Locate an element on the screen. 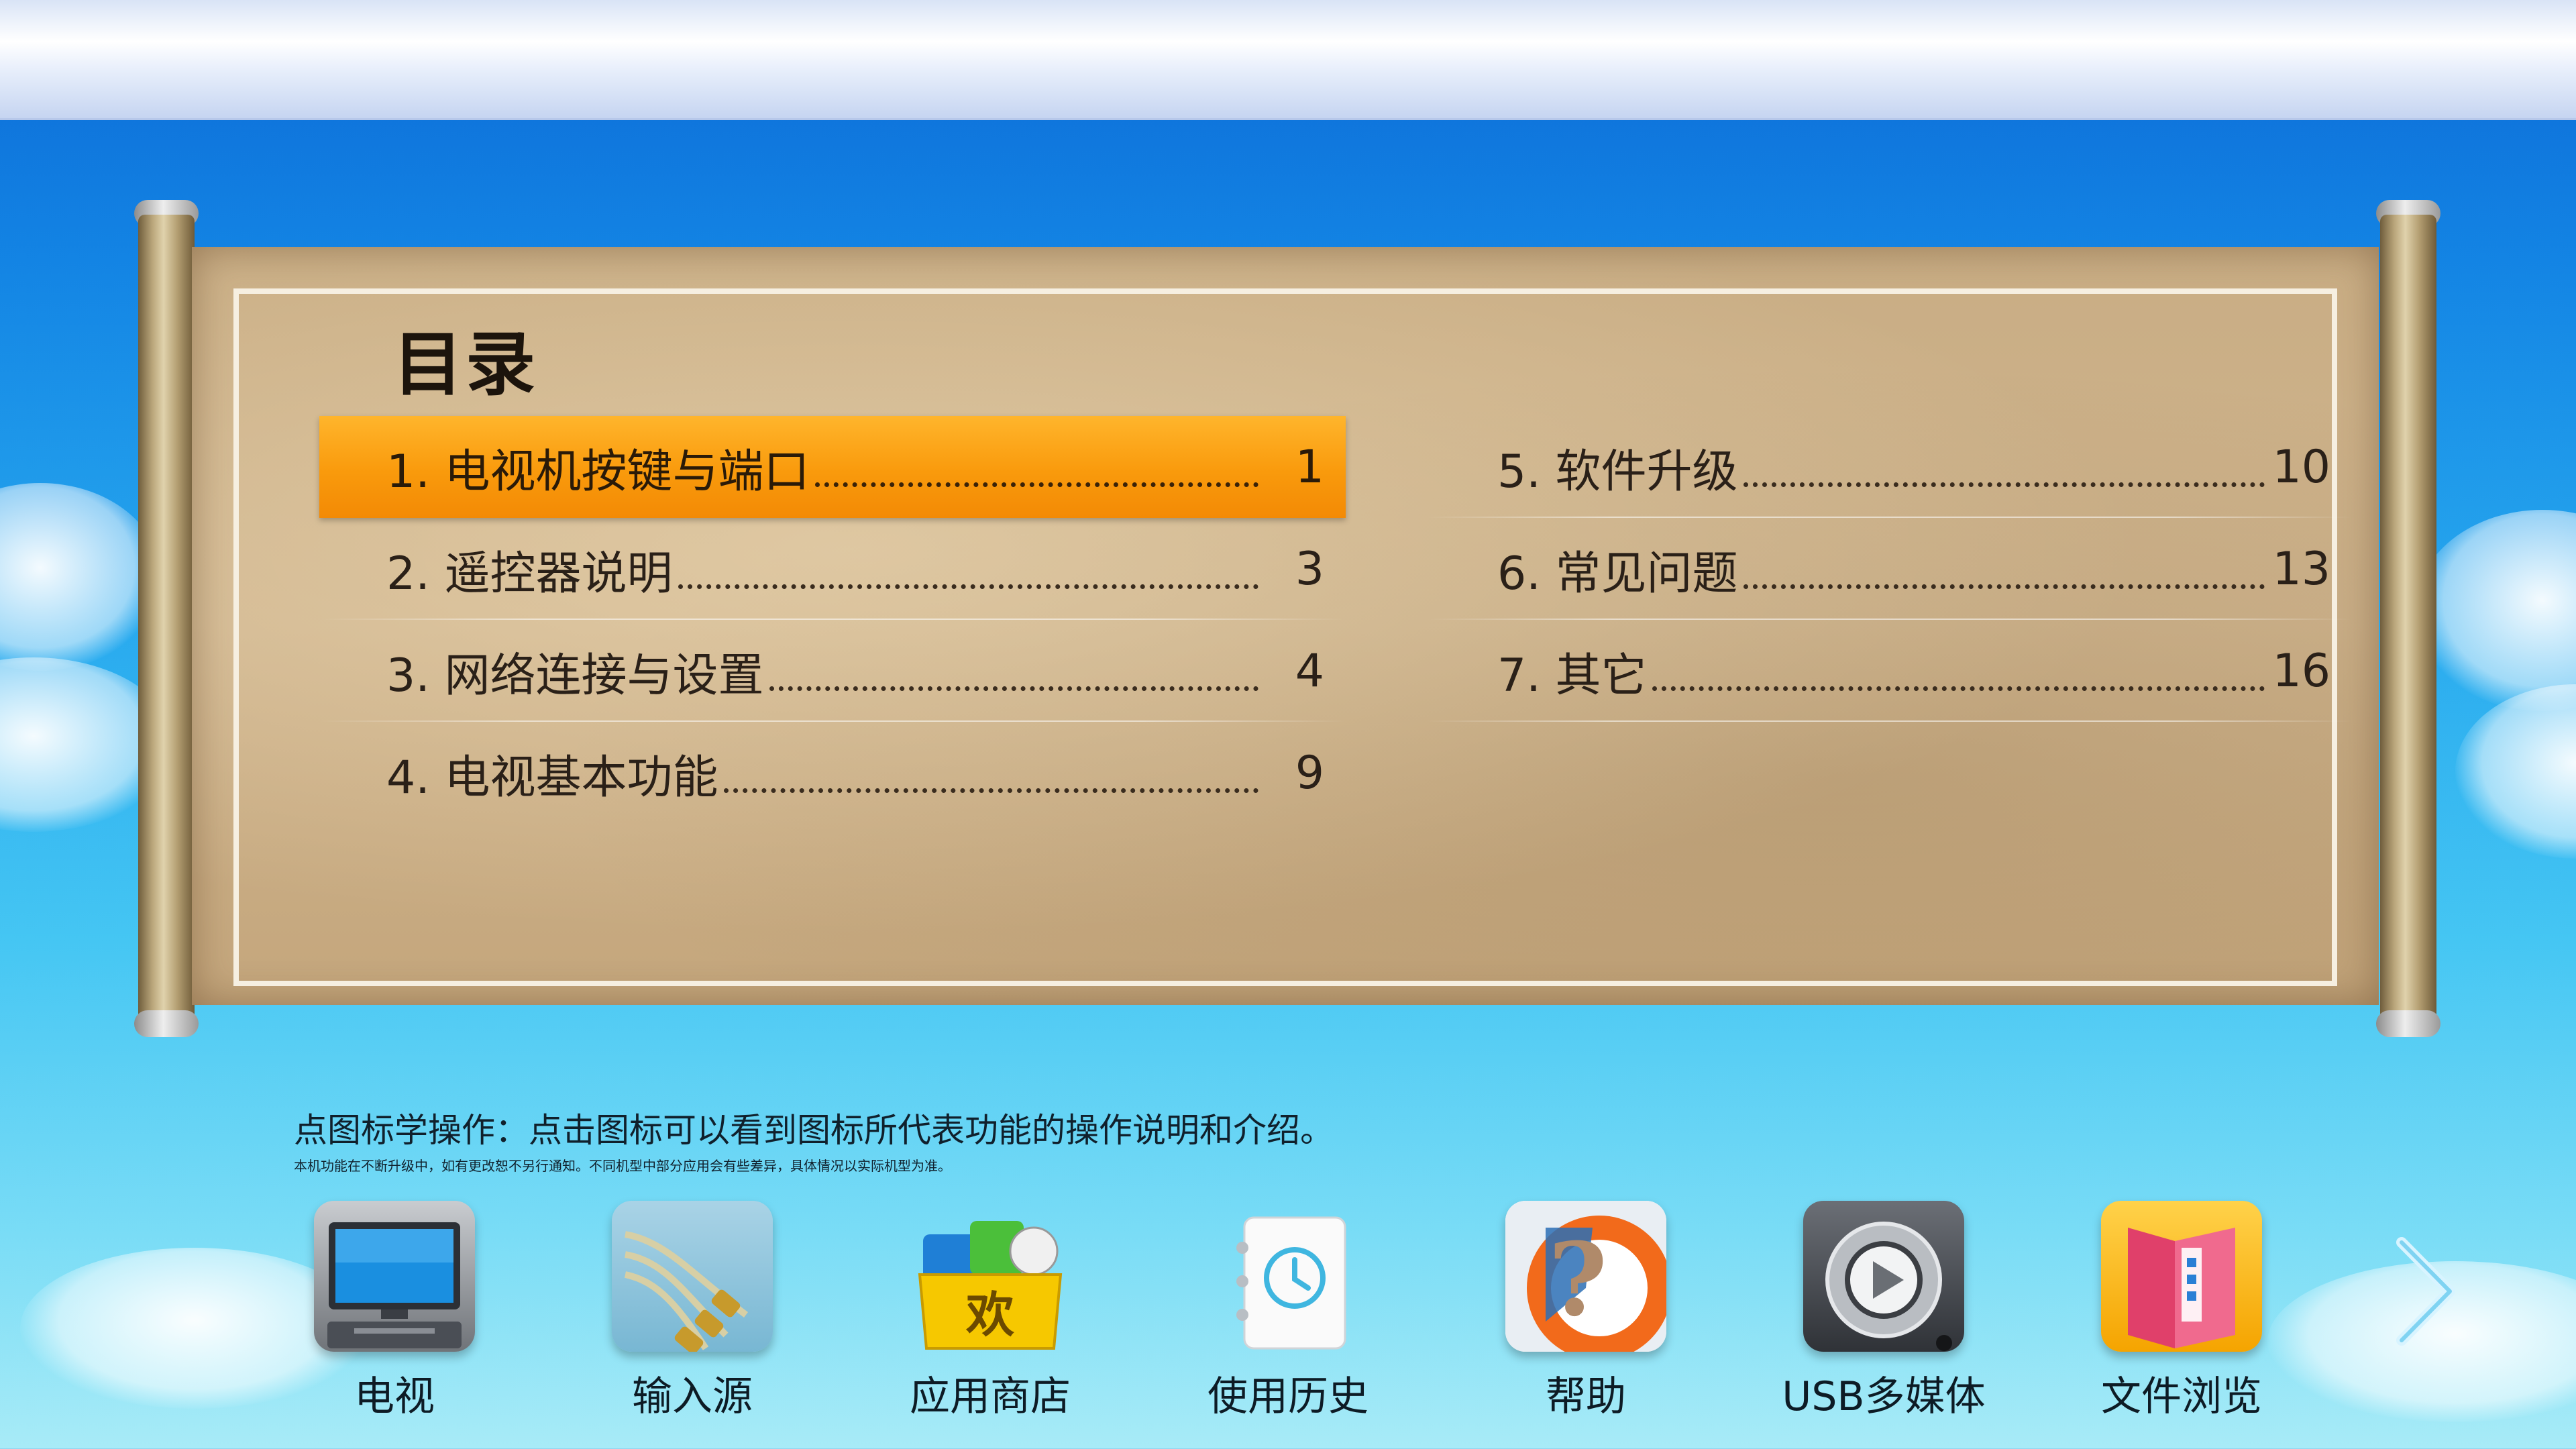  toc-entry-label: 3. 网络连接与设置 is located at coordinates (575, 675).